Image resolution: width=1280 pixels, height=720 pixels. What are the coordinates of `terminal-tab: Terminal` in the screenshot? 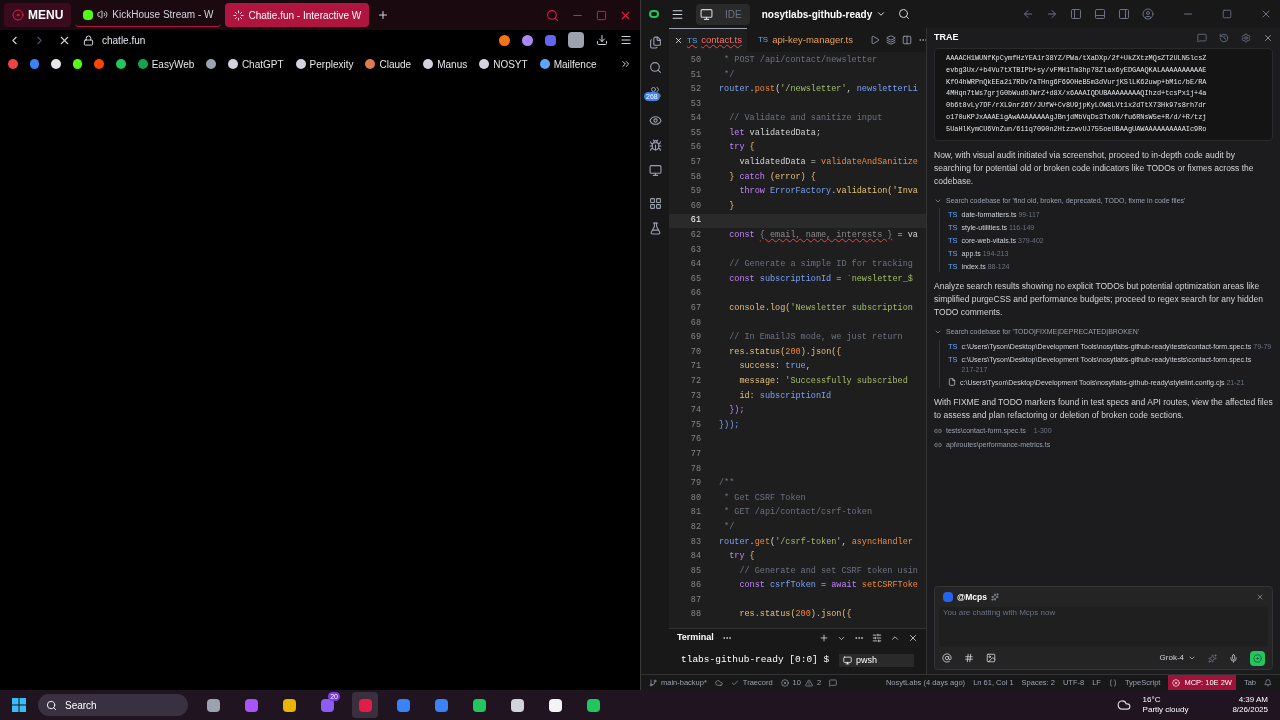 It's located at (695, 638).